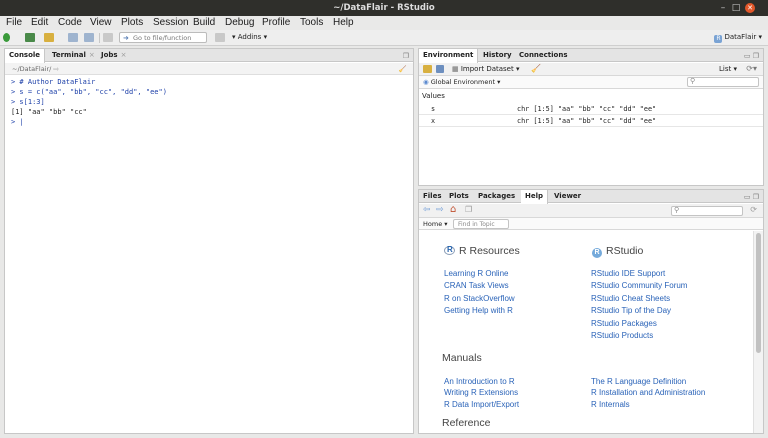  I want to click on menu-view: View, so click(101, 22).